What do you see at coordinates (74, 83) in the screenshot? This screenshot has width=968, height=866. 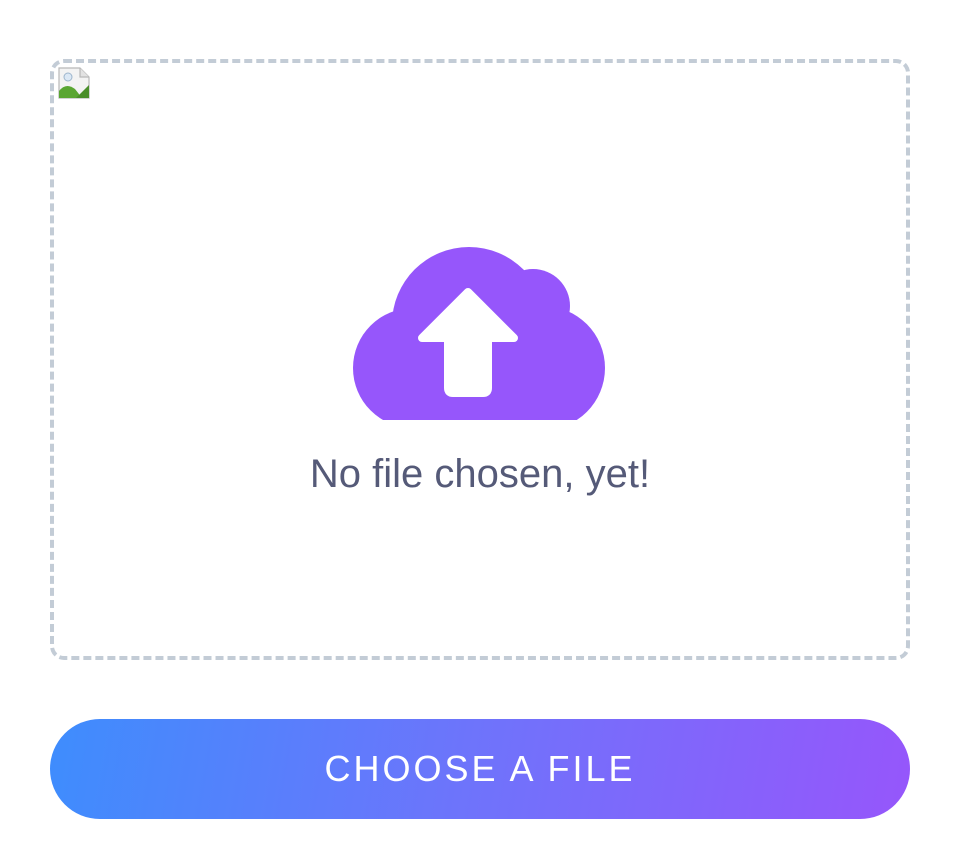 I see `broken-image-icon` at bounding box center [74, 83].